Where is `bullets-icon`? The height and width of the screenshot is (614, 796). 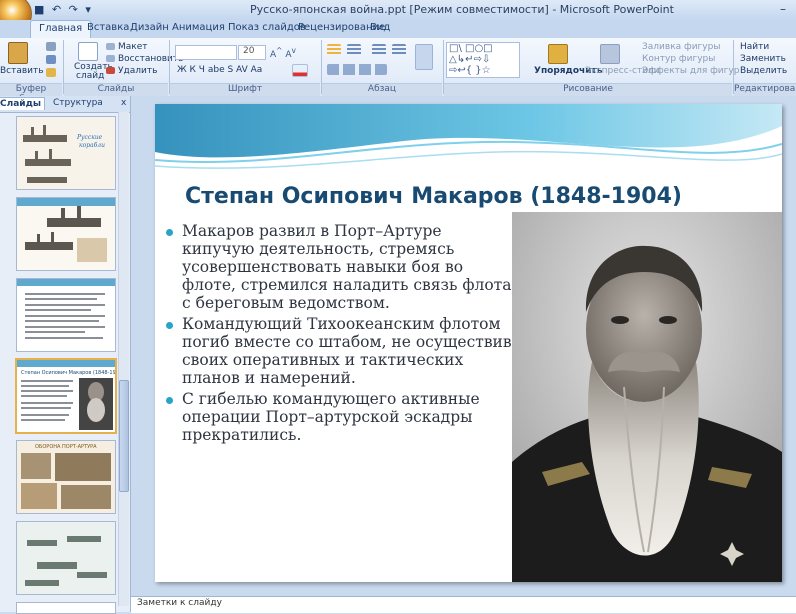
bullets-icon is located at coordinates (334, 50).